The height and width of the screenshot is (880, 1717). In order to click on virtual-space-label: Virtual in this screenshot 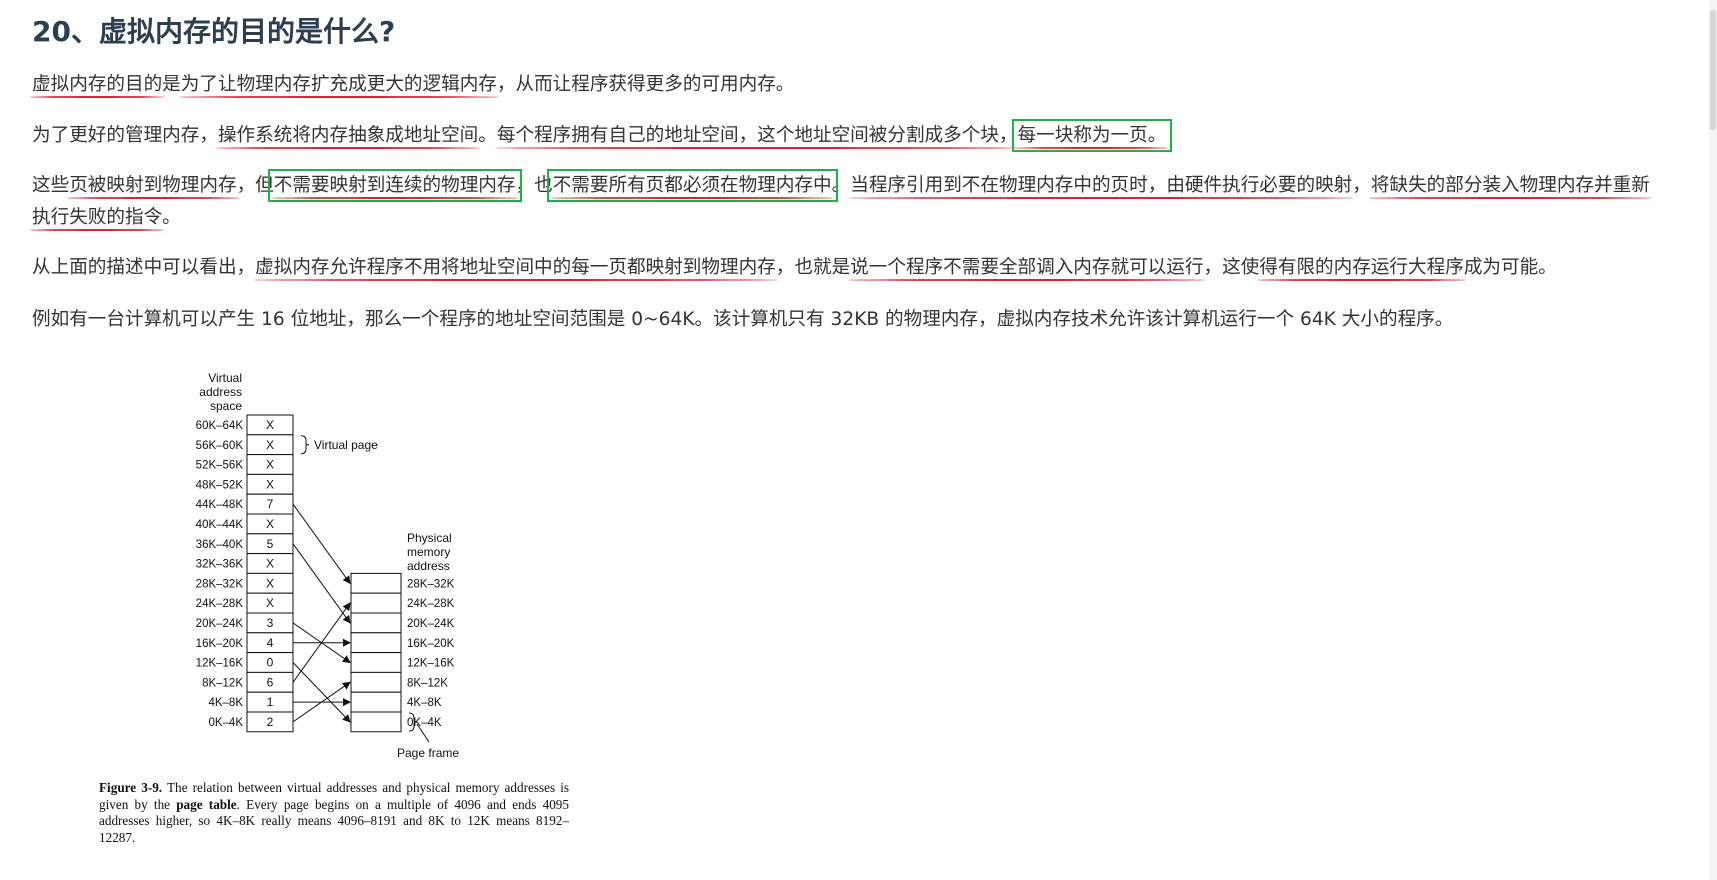, I will do `click(225, 378)`.